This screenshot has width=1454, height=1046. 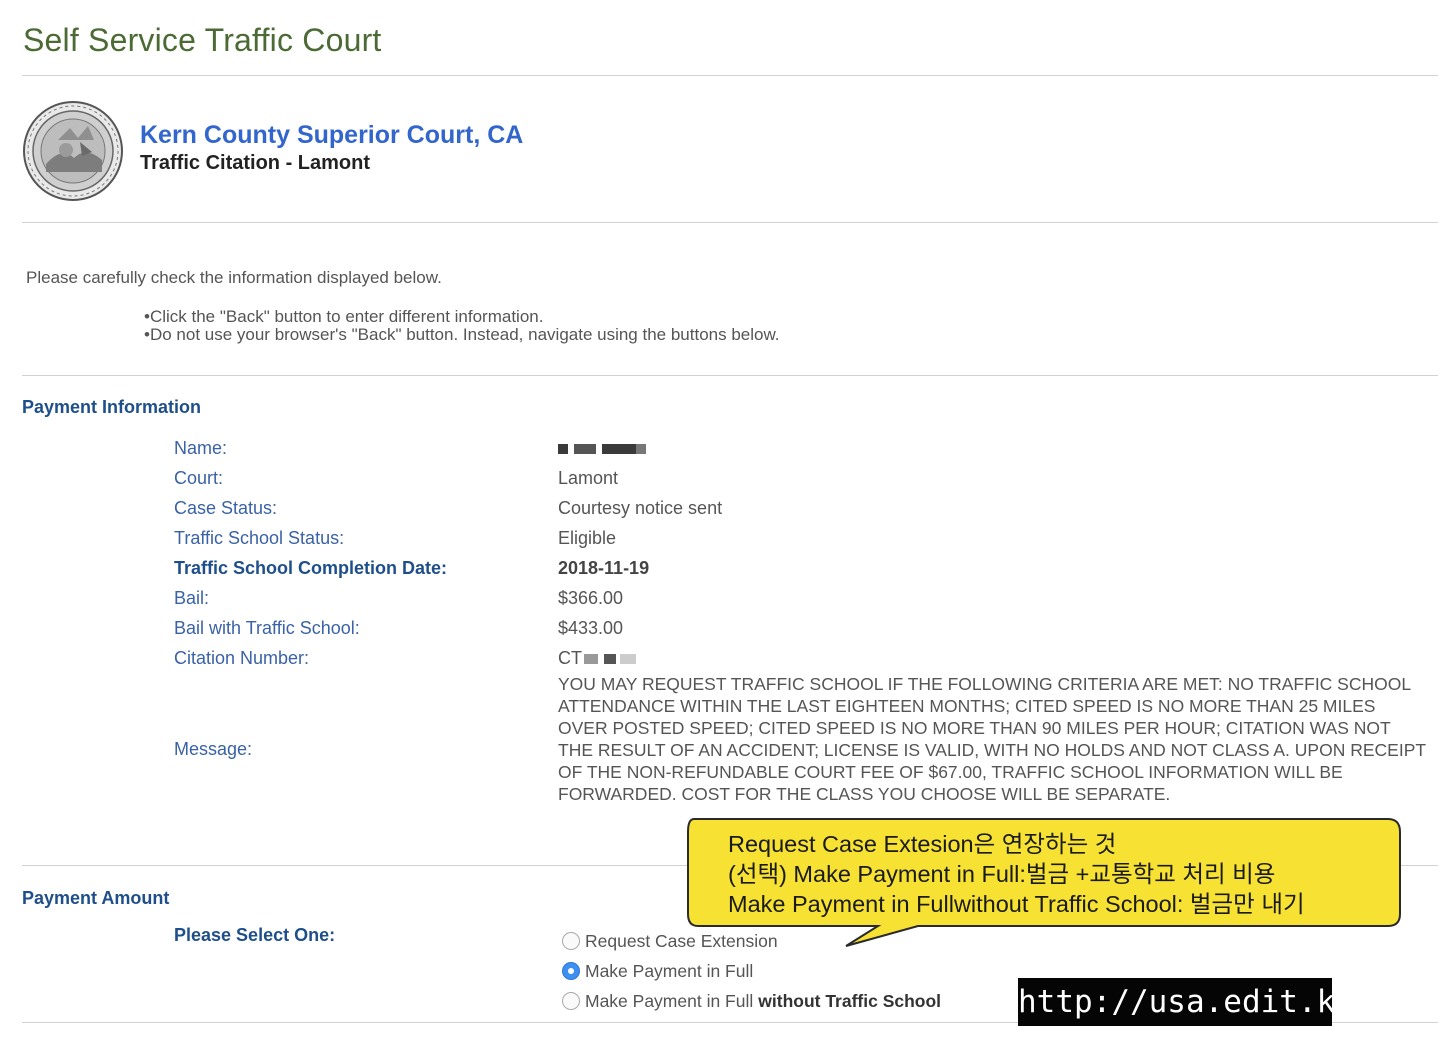 What do you see at coordinates (255, 935) in the screenshot?
I see `select-one-label: Please Select One:` at bounding box center [255, 935].